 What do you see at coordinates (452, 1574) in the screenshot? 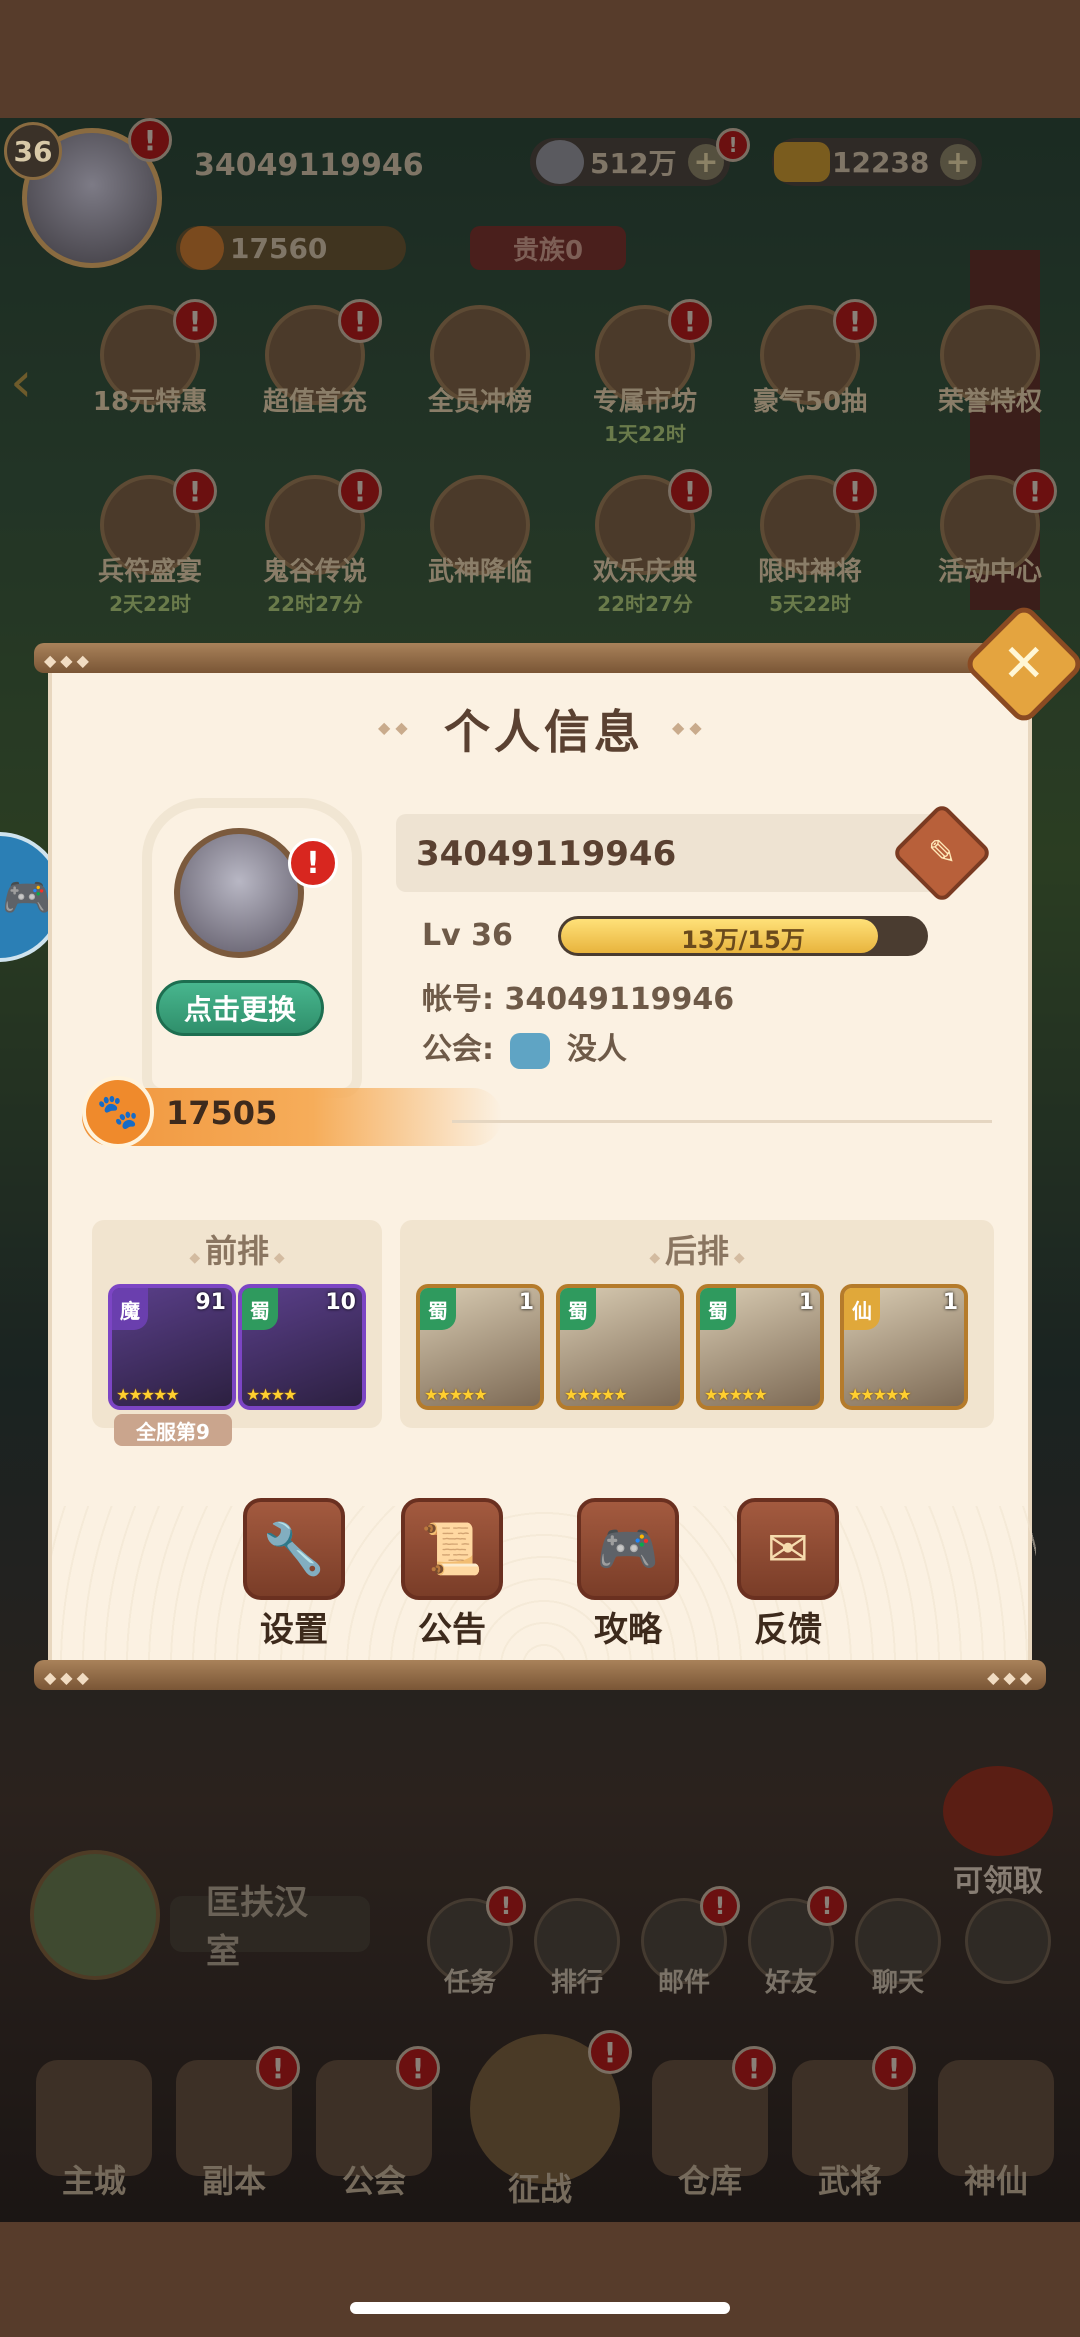
I see `announcement-button: 📜 公告` at bounding box center [452, 1574].